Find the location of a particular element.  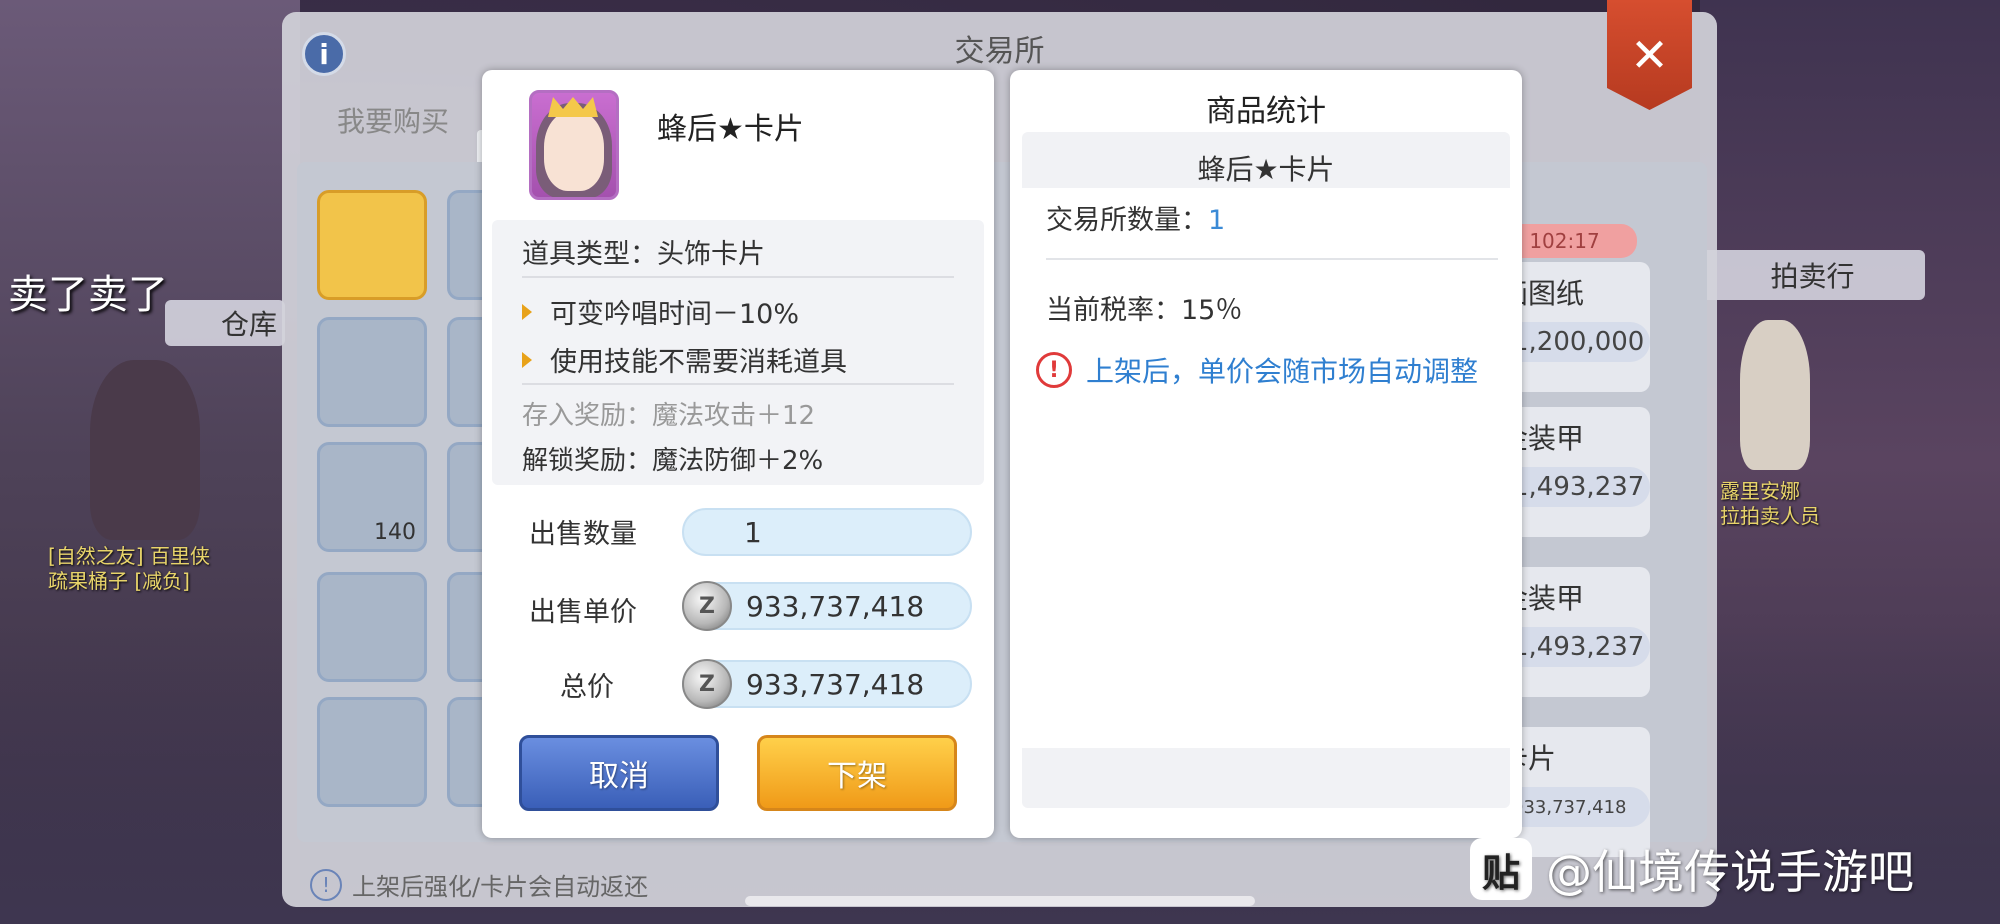

total-price-field: Z 933,737,418 is located at coordinates (827, 684).